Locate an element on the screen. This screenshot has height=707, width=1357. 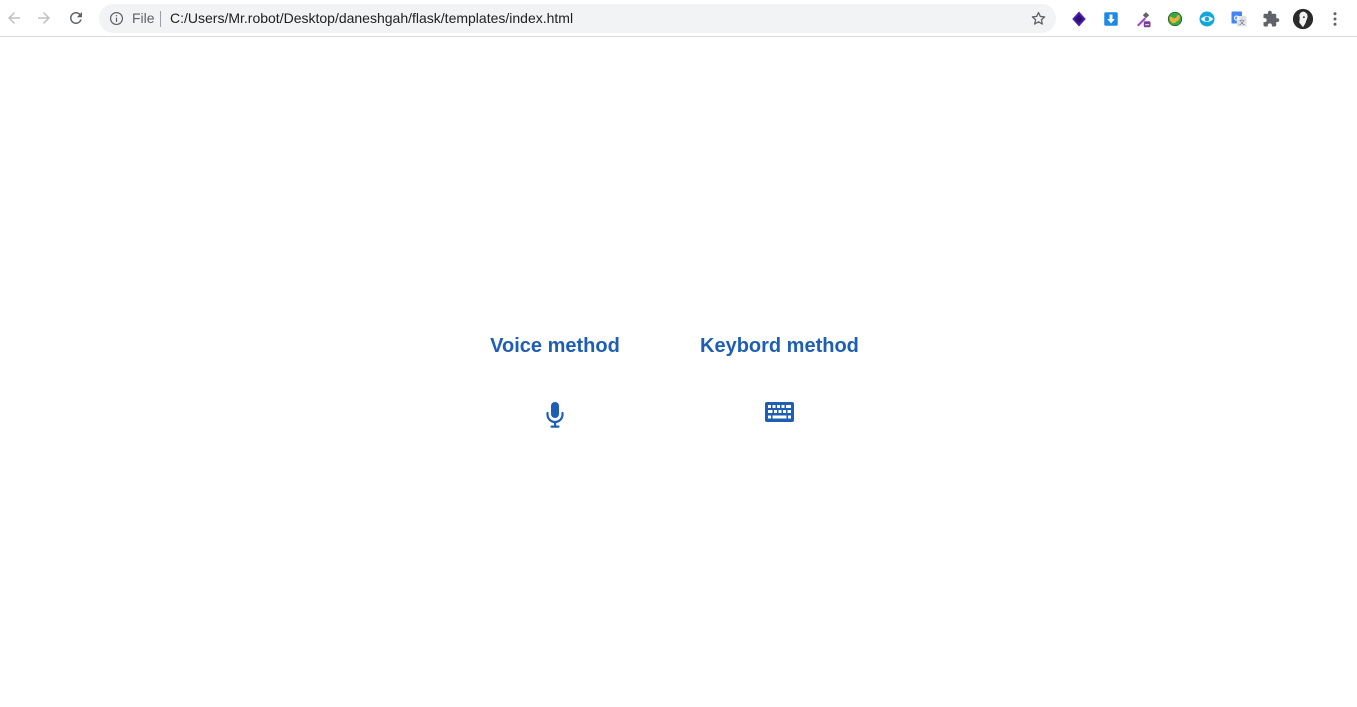
reload-button is located at coordinates (76, 18).